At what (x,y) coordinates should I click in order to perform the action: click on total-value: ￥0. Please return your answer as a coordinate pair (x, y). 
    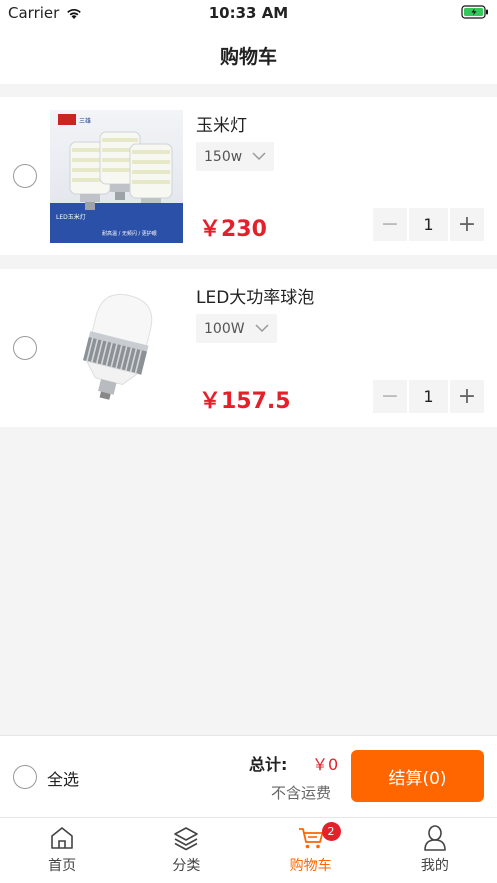
    Looking at the image, I should click on (325, 764).